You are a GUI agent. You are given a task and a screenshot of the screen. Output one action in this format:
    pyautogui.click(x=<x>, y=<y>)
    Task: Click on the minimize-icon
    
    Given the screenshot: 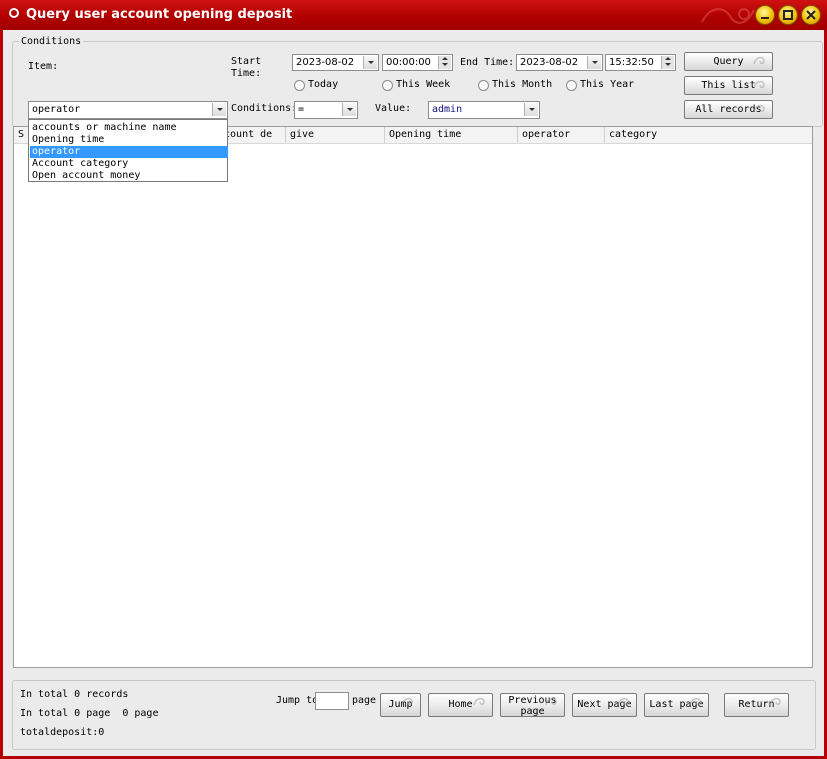 What is the action you would take?
    pyautogui.click(x=765, y=18)
    